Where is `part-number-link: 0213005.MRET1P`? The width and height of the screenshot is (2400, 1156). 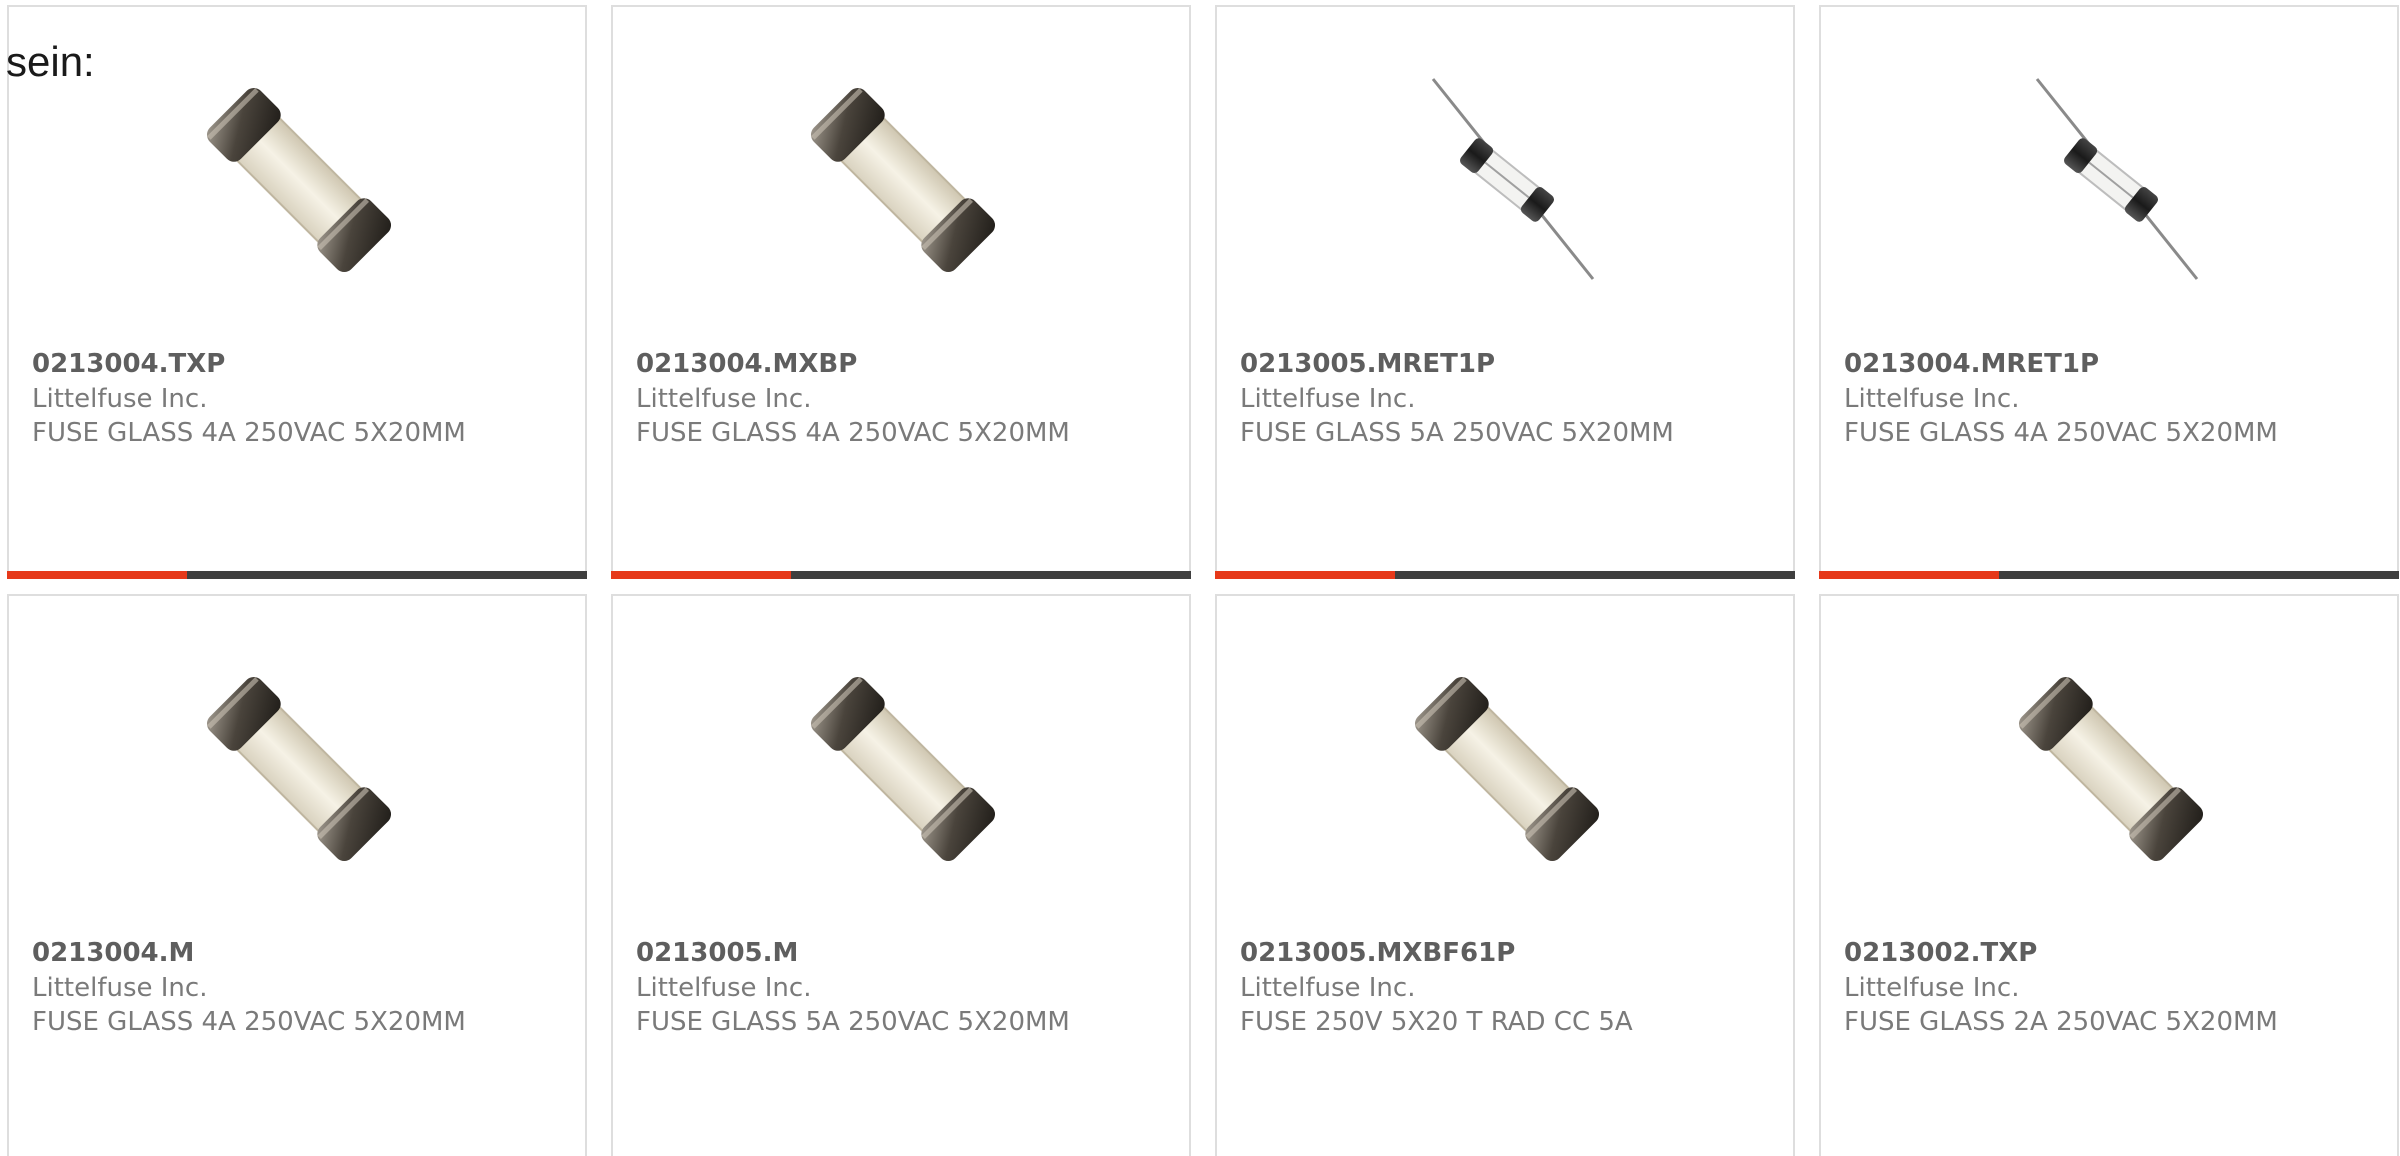 part-number-link: 0213005.MRET1P is located at coordinates (1367, 364).